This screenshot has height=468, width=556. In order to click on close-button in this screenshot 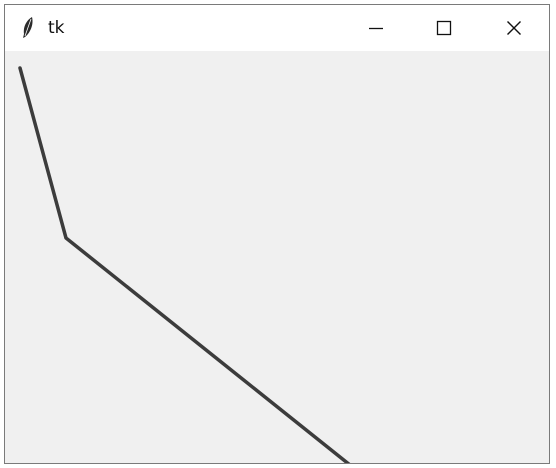, I will do `click(514, 28)`.